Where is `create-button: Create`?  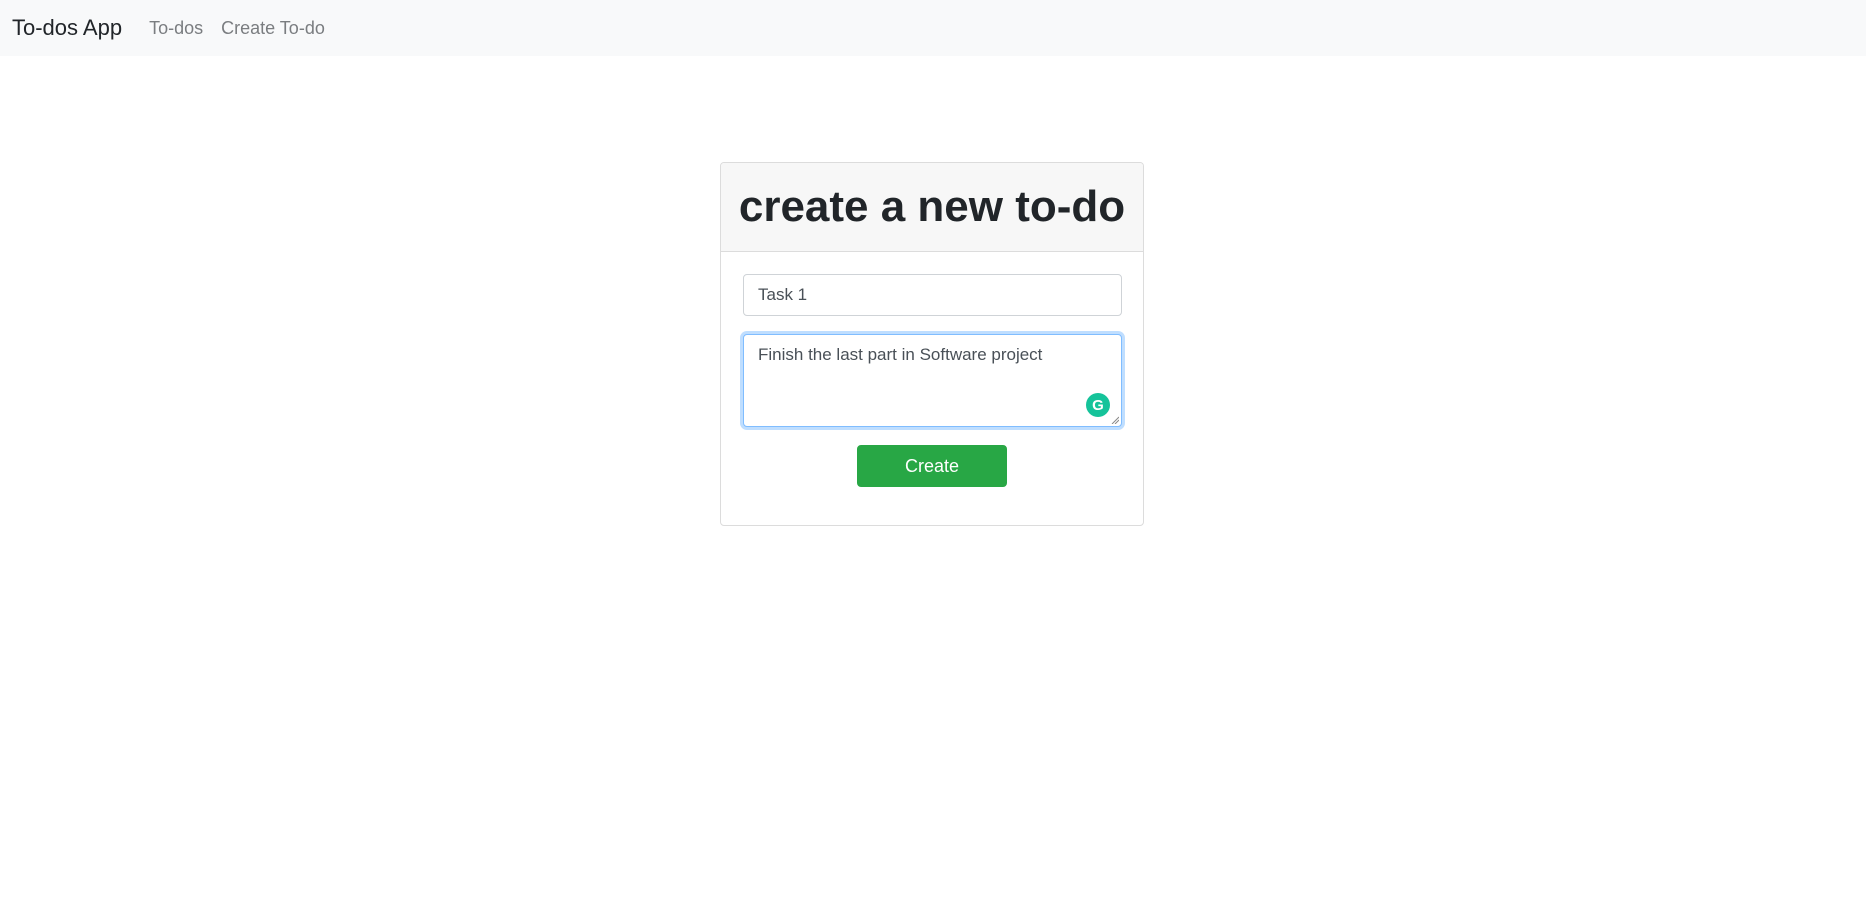 create-button: Create is located at coordinates (932, 466).